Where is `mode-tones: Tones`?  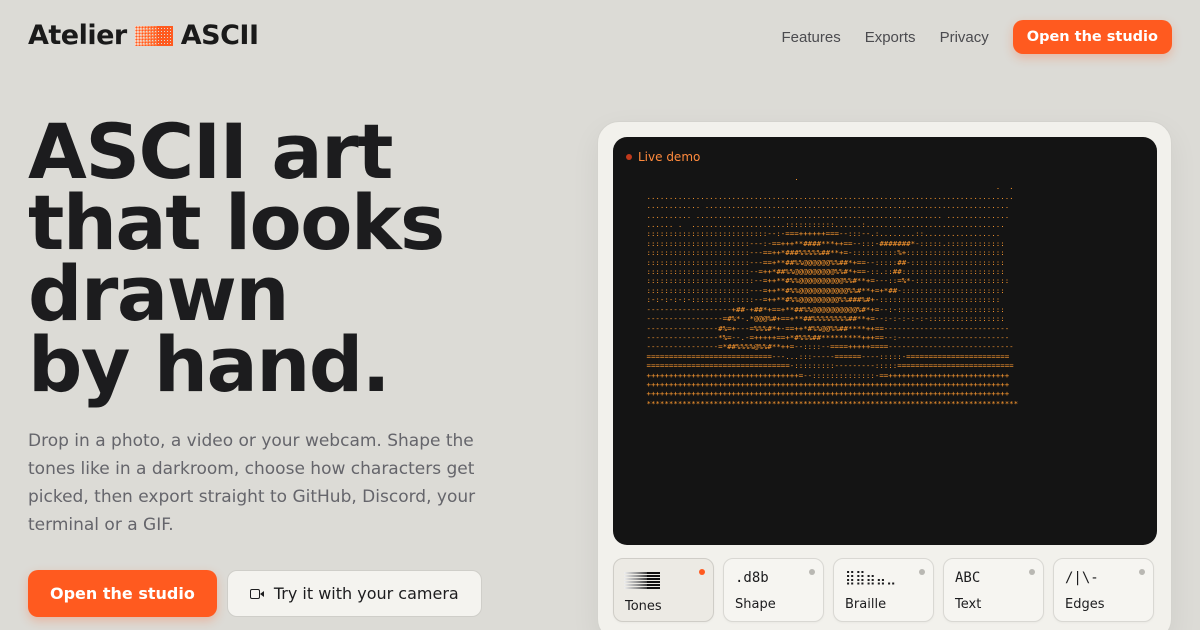 mode-tones: Tones is located at coordinates (663, 590).